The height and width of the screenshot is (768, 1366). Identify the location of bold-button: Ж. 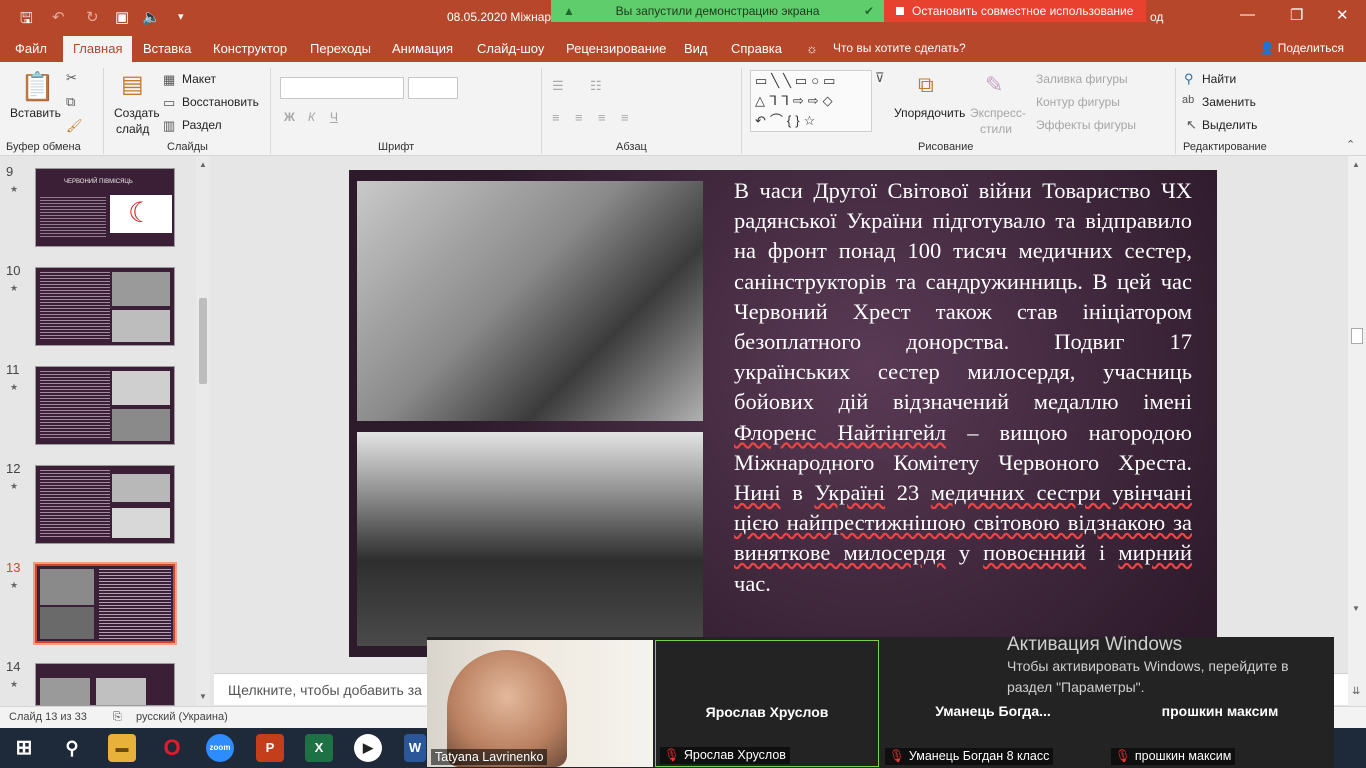
(289, 117).